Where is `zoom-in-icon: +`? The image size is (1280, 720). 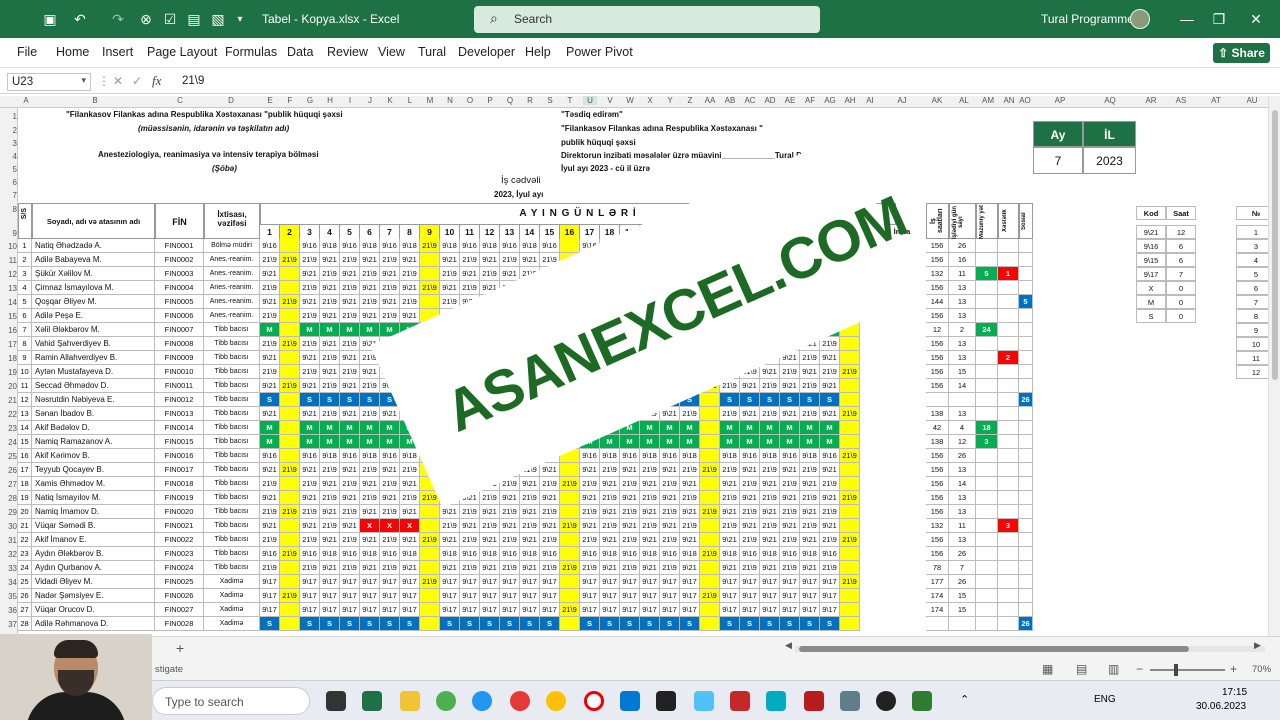
zoom-in-icon: + is located at coordinates (1233, 669).